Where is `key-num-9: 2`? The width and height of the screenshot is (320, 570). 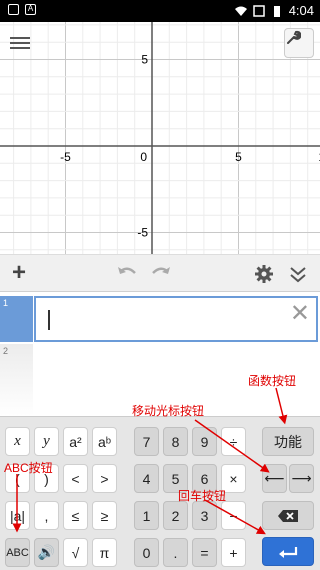 key-num-9: 2 is located at coordinates (175, 515).